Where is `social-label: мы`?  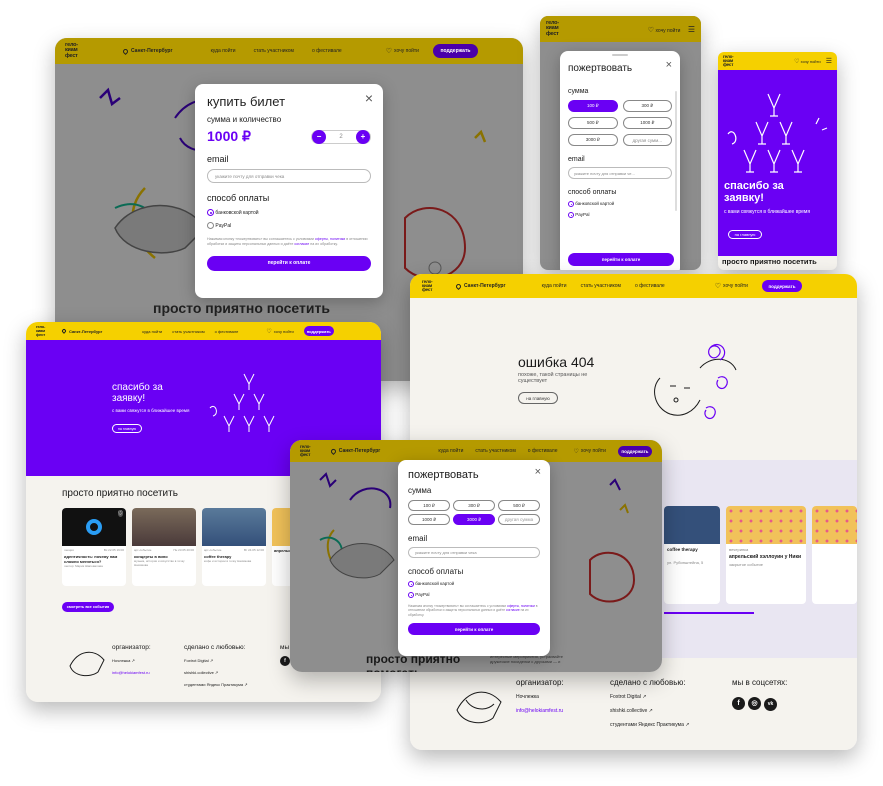
social-label: мы is located at coordinates (285, 647).